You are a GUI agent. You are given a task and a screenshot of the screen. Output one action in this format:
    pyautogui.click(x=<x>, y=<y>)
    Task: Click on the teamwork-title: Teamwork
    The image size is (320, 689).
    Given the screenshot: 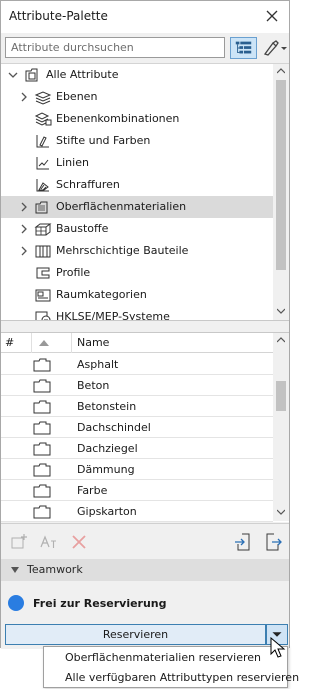 What is the action you would take?
    pyautogui.click(x=55, y=569)
    